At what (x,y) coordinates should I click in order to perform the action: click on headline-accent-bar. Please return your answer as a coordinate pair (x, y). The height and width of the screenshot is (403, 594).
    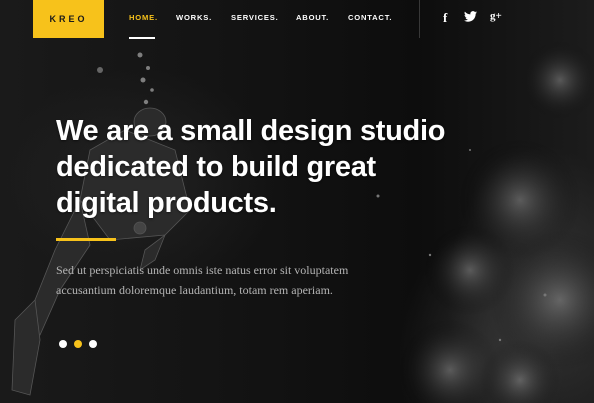
    Looking at the image, I should click on (86, 239).